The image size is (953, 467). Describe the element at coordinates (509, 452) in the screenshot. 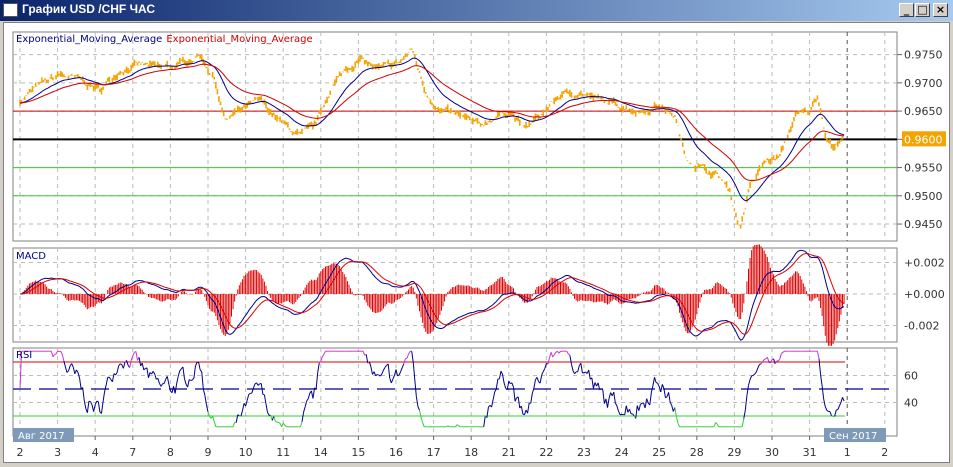

I see `x-axis-day-label: 21` at that location.